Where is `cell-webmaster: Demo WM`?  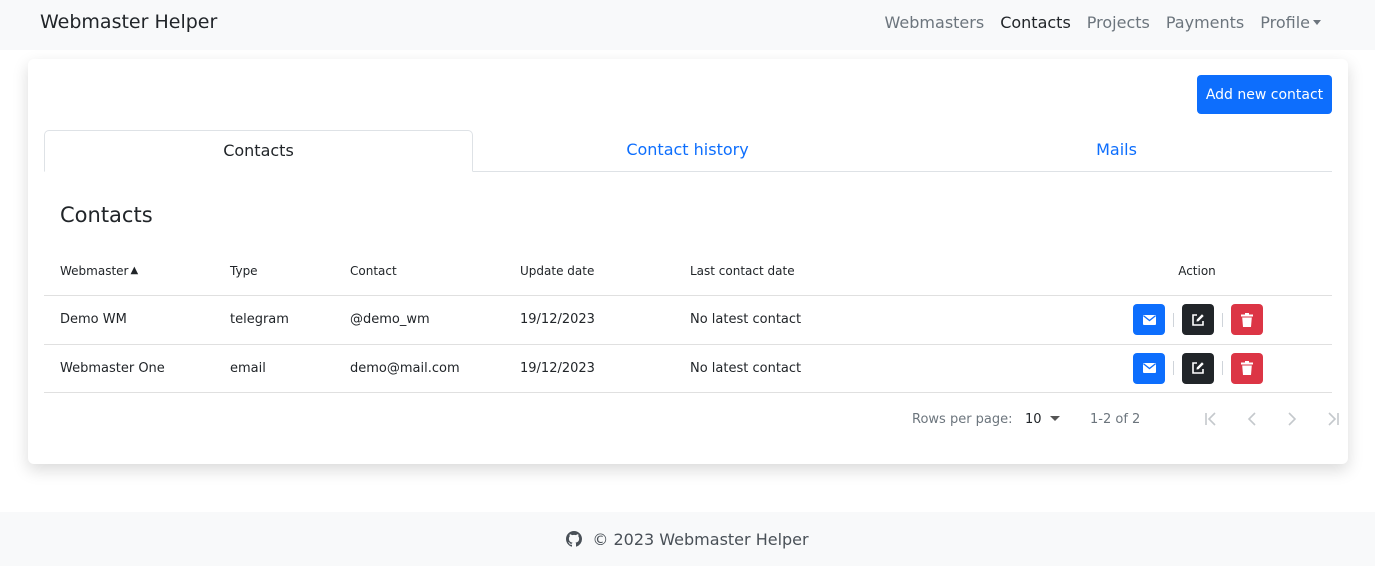 cell-webmaster: Demo WM is located at coordinates (93, 320).